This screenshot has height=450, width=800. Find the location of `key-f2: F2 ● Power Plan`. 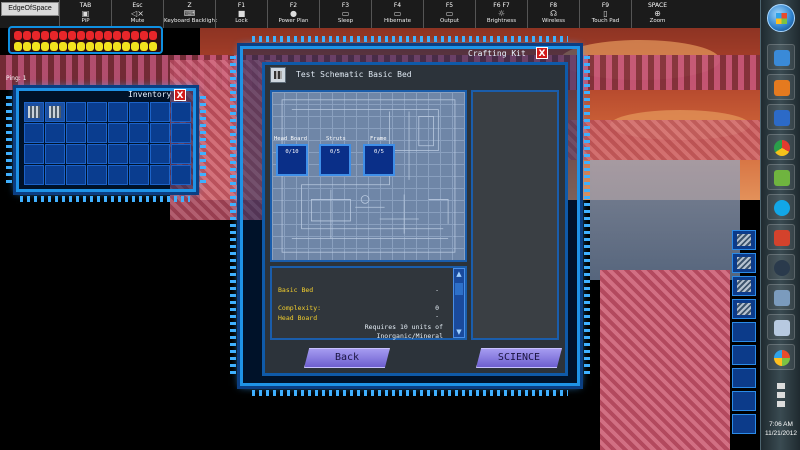

key-f2: F2 ● Power Plan is located at coordinates (293, 14).